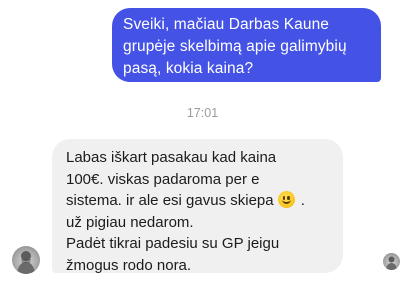  What do you see at coordinates (130, 222) in the screenshot?
I see `message-text-line: už pigiau nedarom.` at bounding box center [130, 222].